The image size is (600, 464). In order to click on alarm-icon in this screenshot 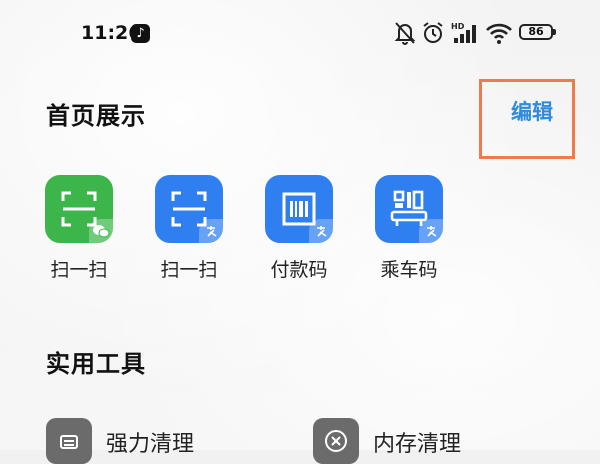, I will do `click(433, 32)`.